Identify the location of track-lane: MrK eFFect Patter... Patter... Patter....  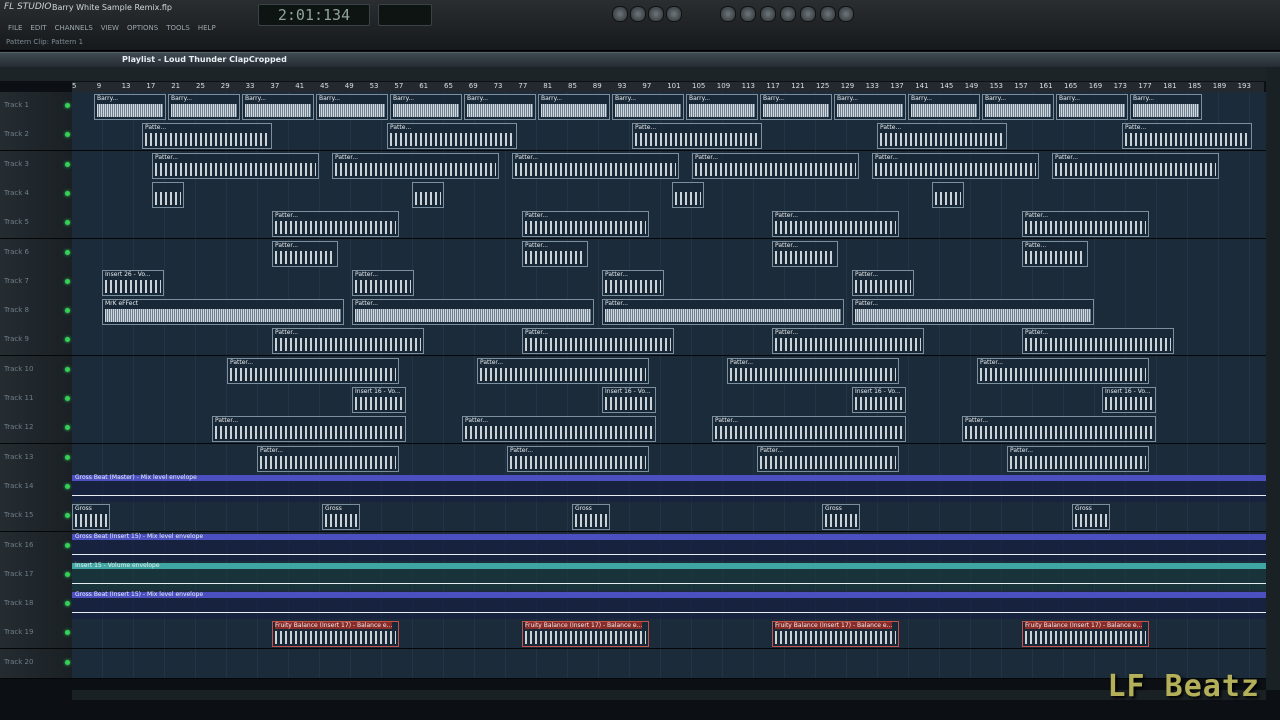
(669, 312).